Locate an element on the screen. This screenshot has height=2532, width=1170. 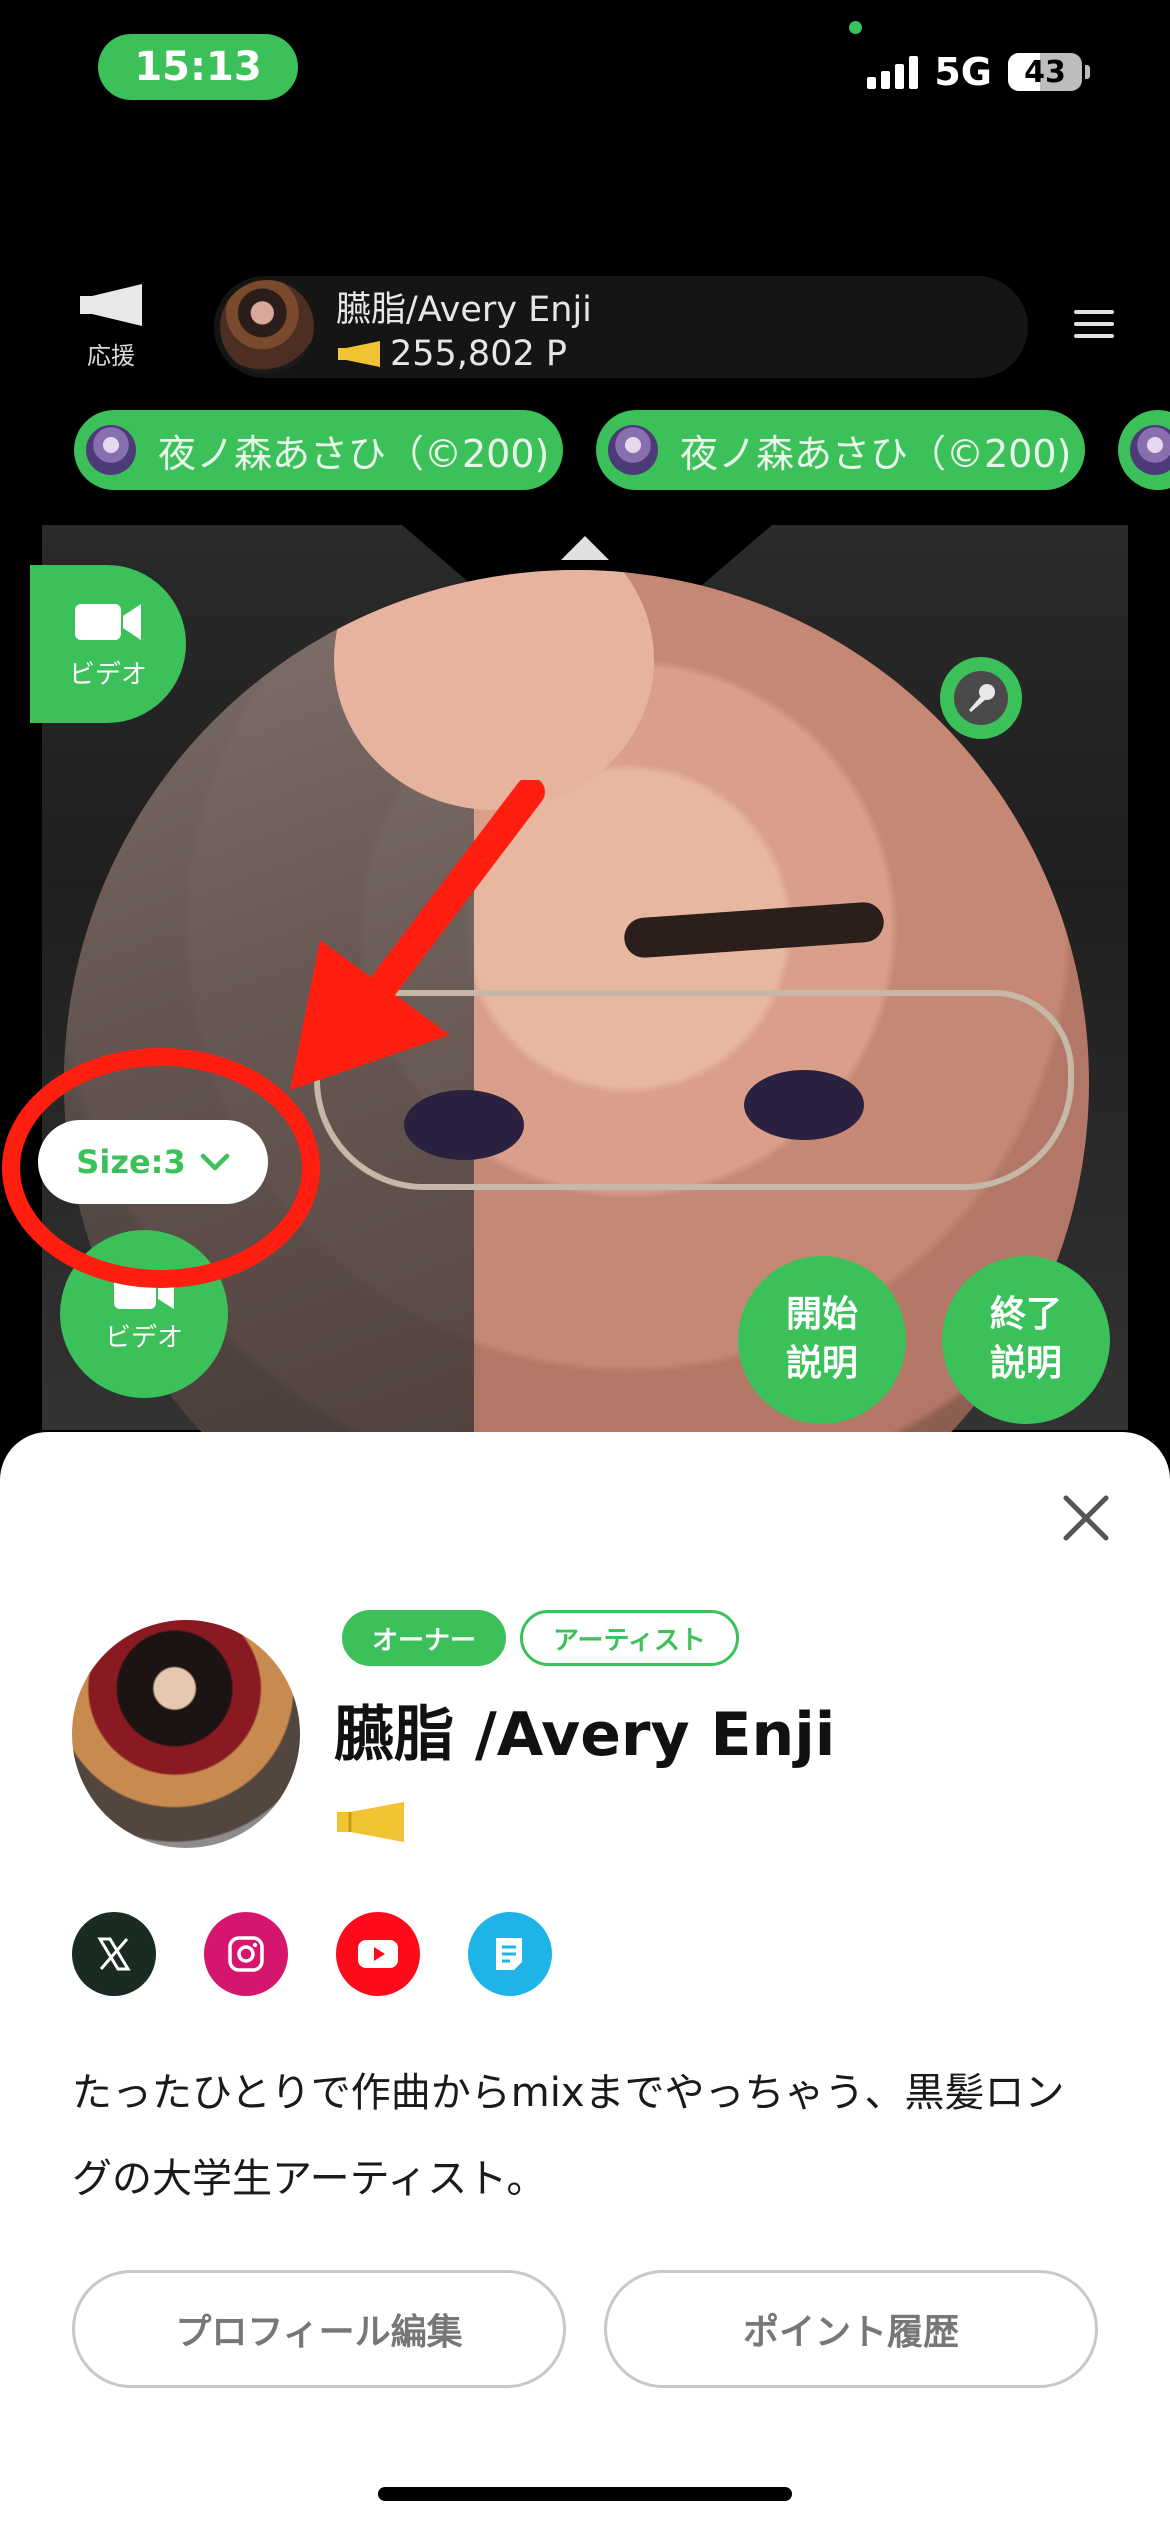
mic-button is located at coordinates (981, 698).